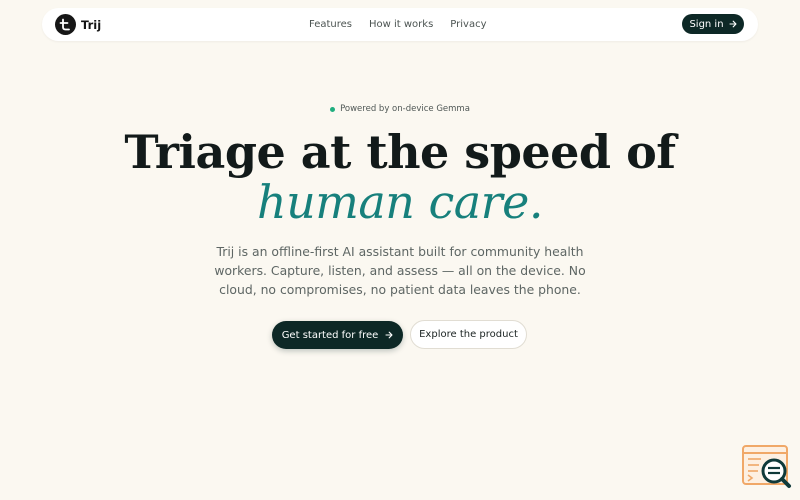  I want to click on hero-headline-accent: human care., so click(400, 202).